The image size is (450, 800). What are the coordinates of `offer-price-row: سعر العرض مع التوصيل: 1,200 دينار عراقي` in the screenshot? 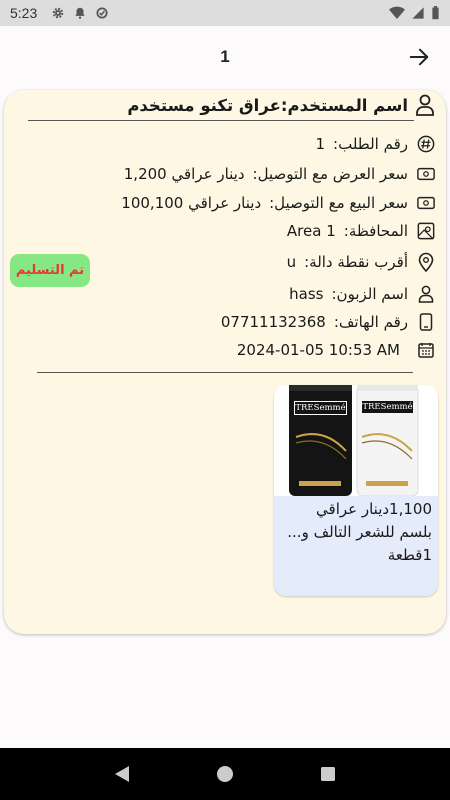 It's located at (285, 174).